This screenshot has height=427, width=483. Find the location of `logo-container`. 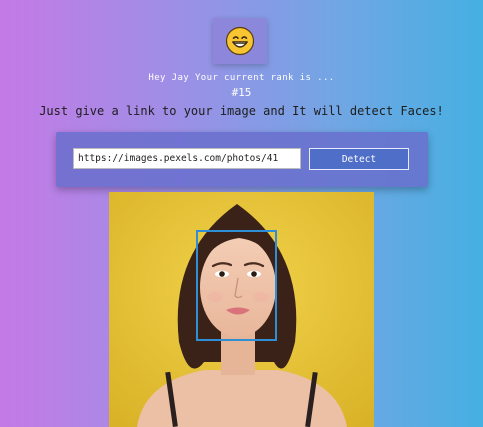

logo-container is located at coordinates (240, 41).